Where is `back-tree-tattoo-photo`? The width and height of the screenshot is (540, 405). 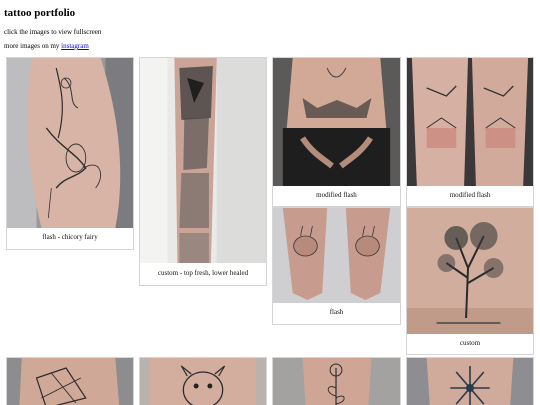
back-tree-tattoo-photo is located at coordinates (470, 271).